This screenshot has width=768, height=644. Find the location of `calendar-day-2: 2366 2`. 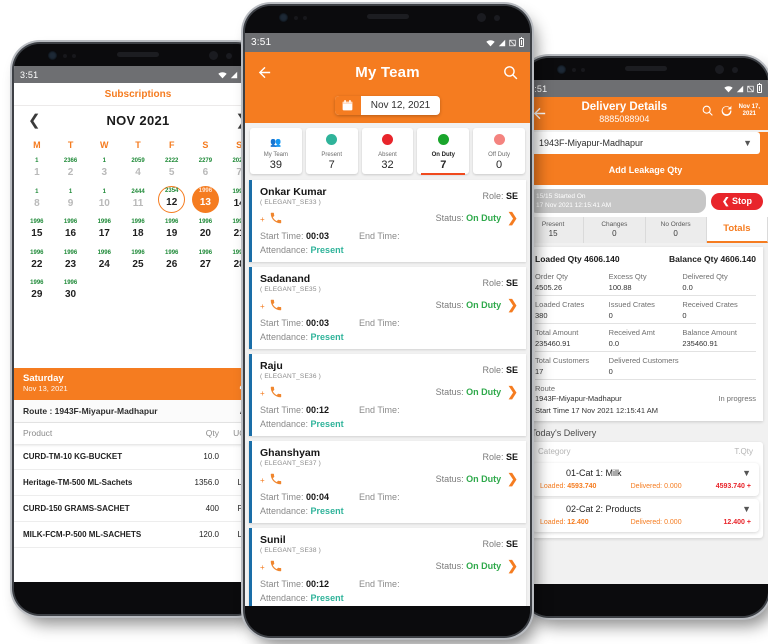

calendar-day-2: 2366 2 is located at coordinates (71, 169).